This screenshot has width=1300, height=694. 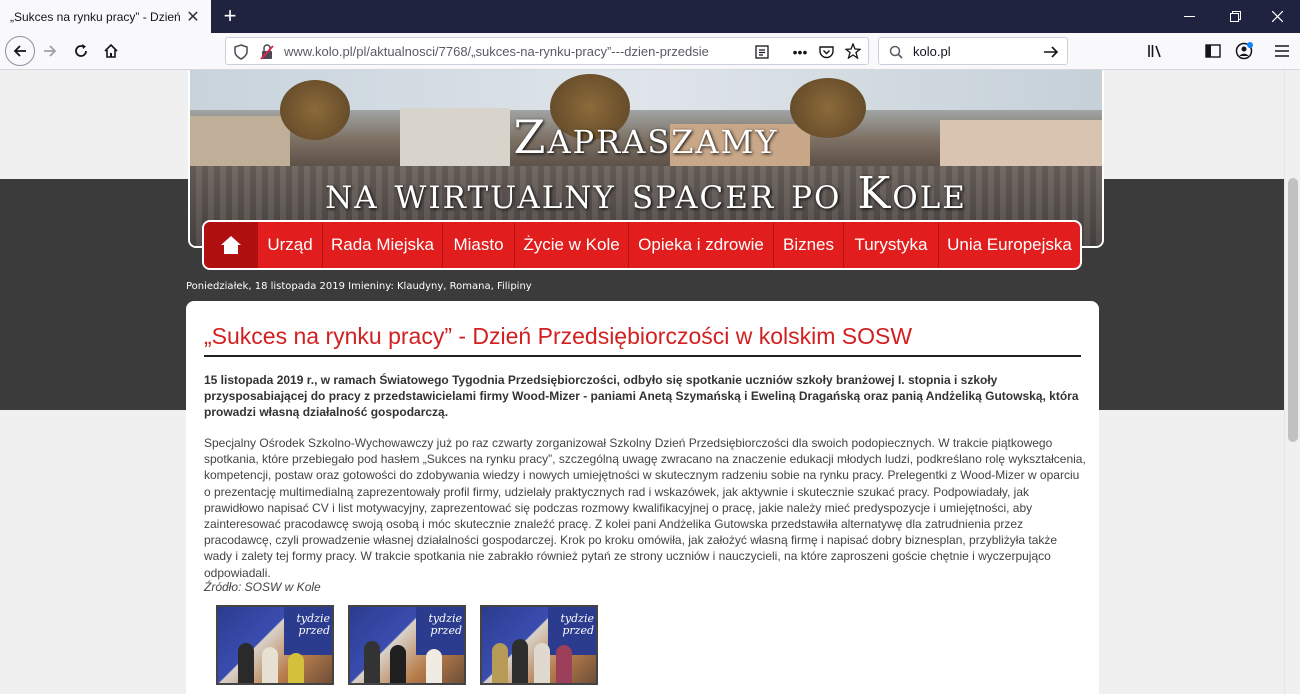 I want to click on menu-item-opieka-i-zdrowie: Opieka i zdrowie, so click(x=701, y=245).